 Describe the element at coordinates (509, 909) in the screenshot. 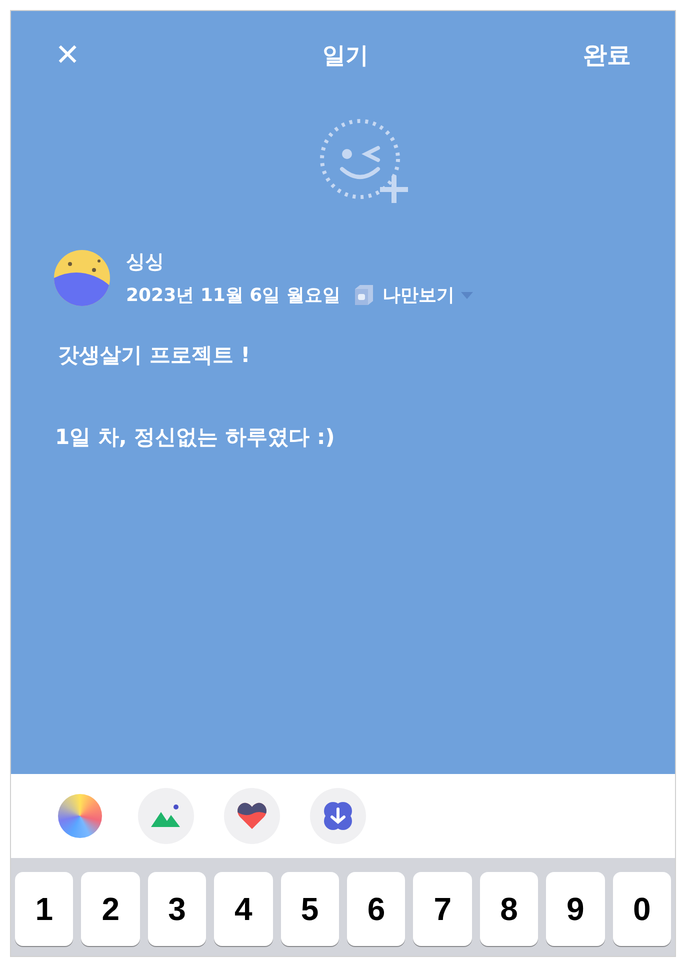

I see `number-key: 8` at that location.